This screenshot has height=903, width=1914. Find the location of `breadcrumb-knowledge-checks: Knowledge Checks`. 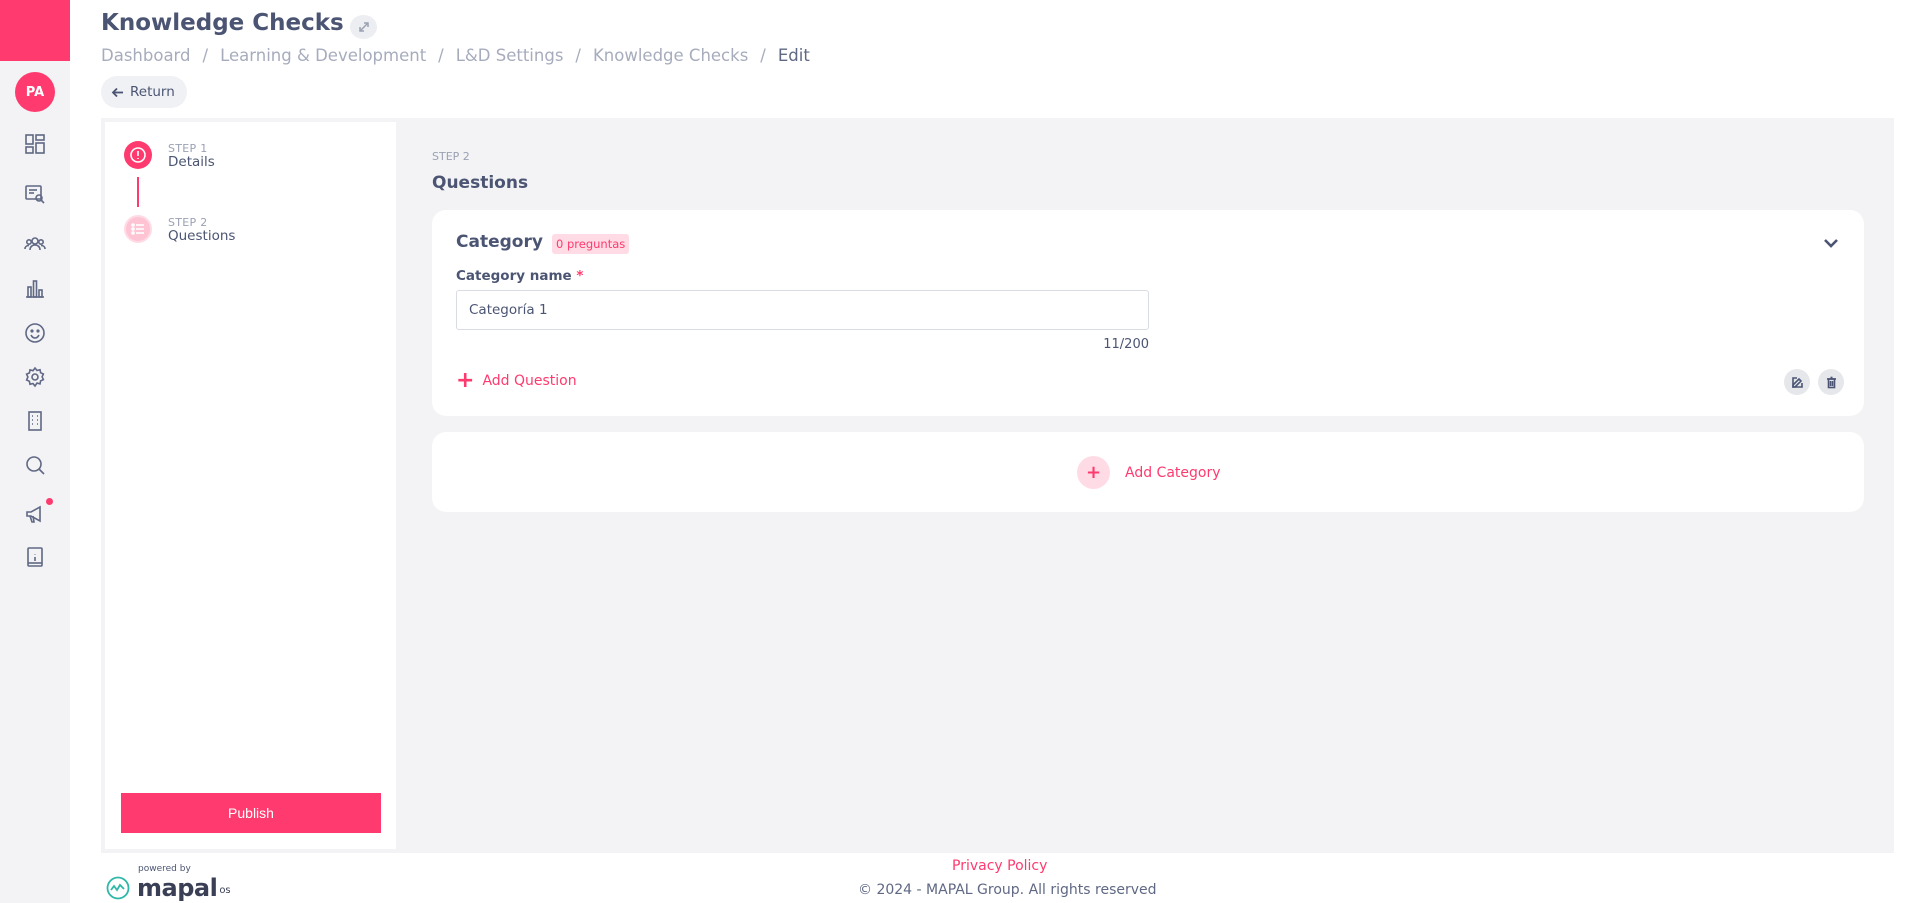

breadcrumb-knowledge-checks: Knowledge Checks is located at coordinates (670, 55).